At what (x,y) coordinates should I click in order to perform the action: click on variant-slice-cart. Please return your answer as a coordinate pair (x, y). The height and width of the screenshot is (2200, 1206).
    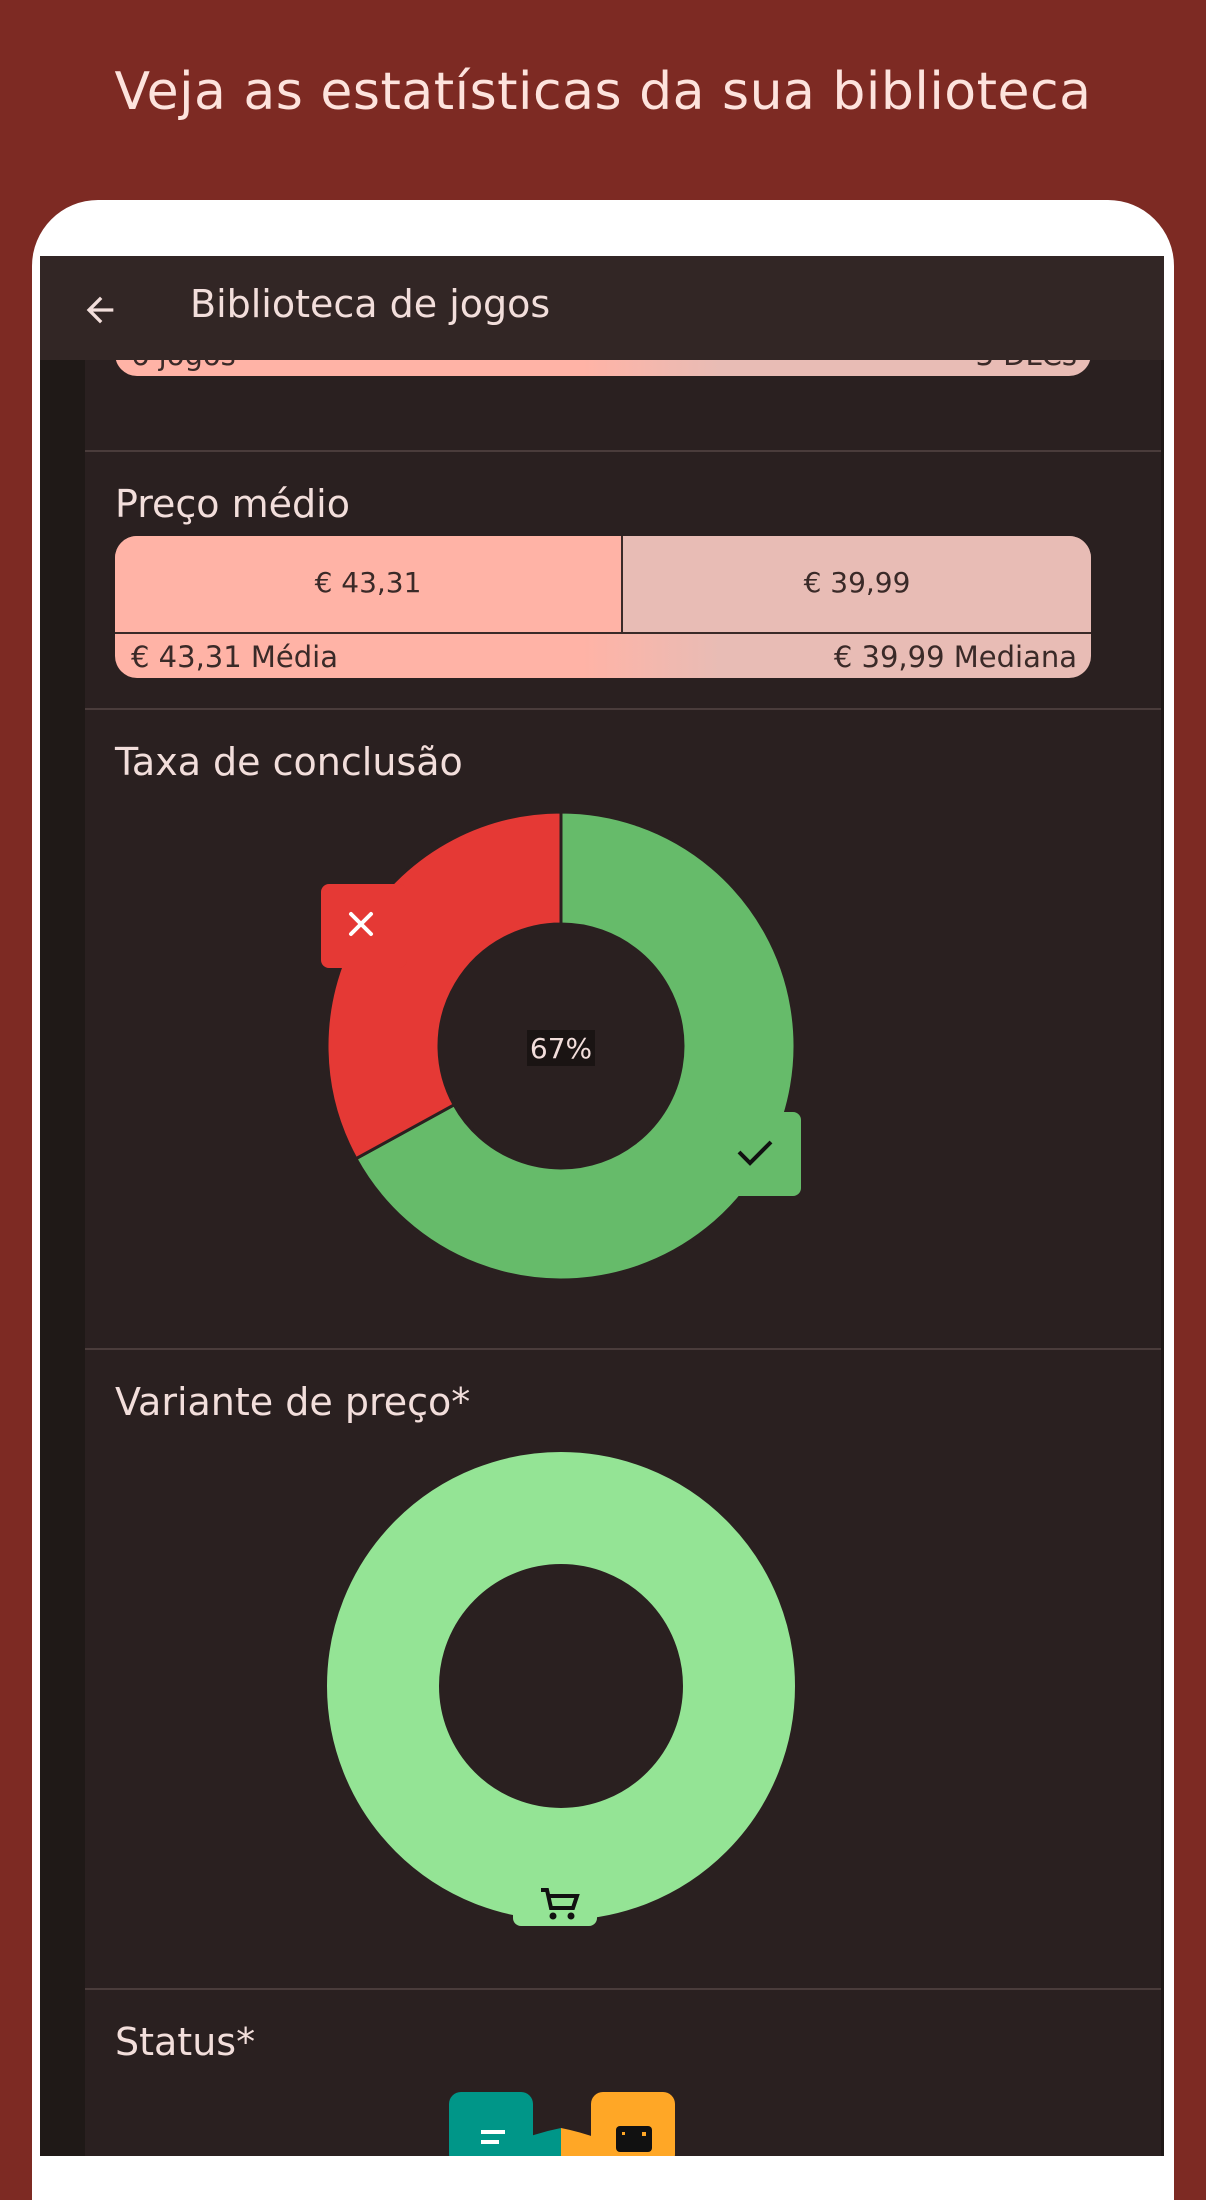
    Looking at the image, I should click on (561, 1686).